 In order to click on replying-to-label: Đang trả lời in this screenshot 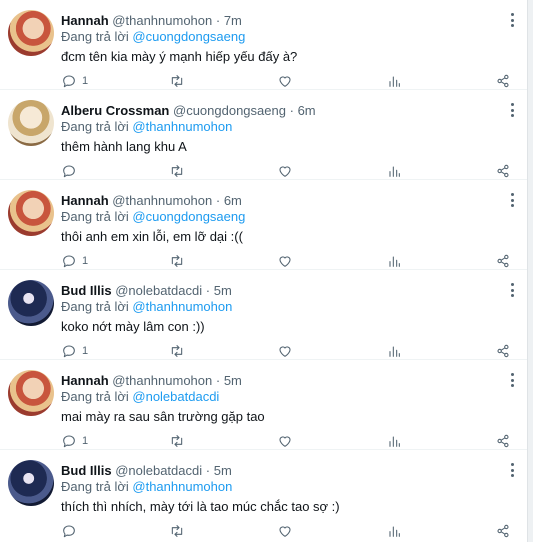, I will do `click(97, 216)`.